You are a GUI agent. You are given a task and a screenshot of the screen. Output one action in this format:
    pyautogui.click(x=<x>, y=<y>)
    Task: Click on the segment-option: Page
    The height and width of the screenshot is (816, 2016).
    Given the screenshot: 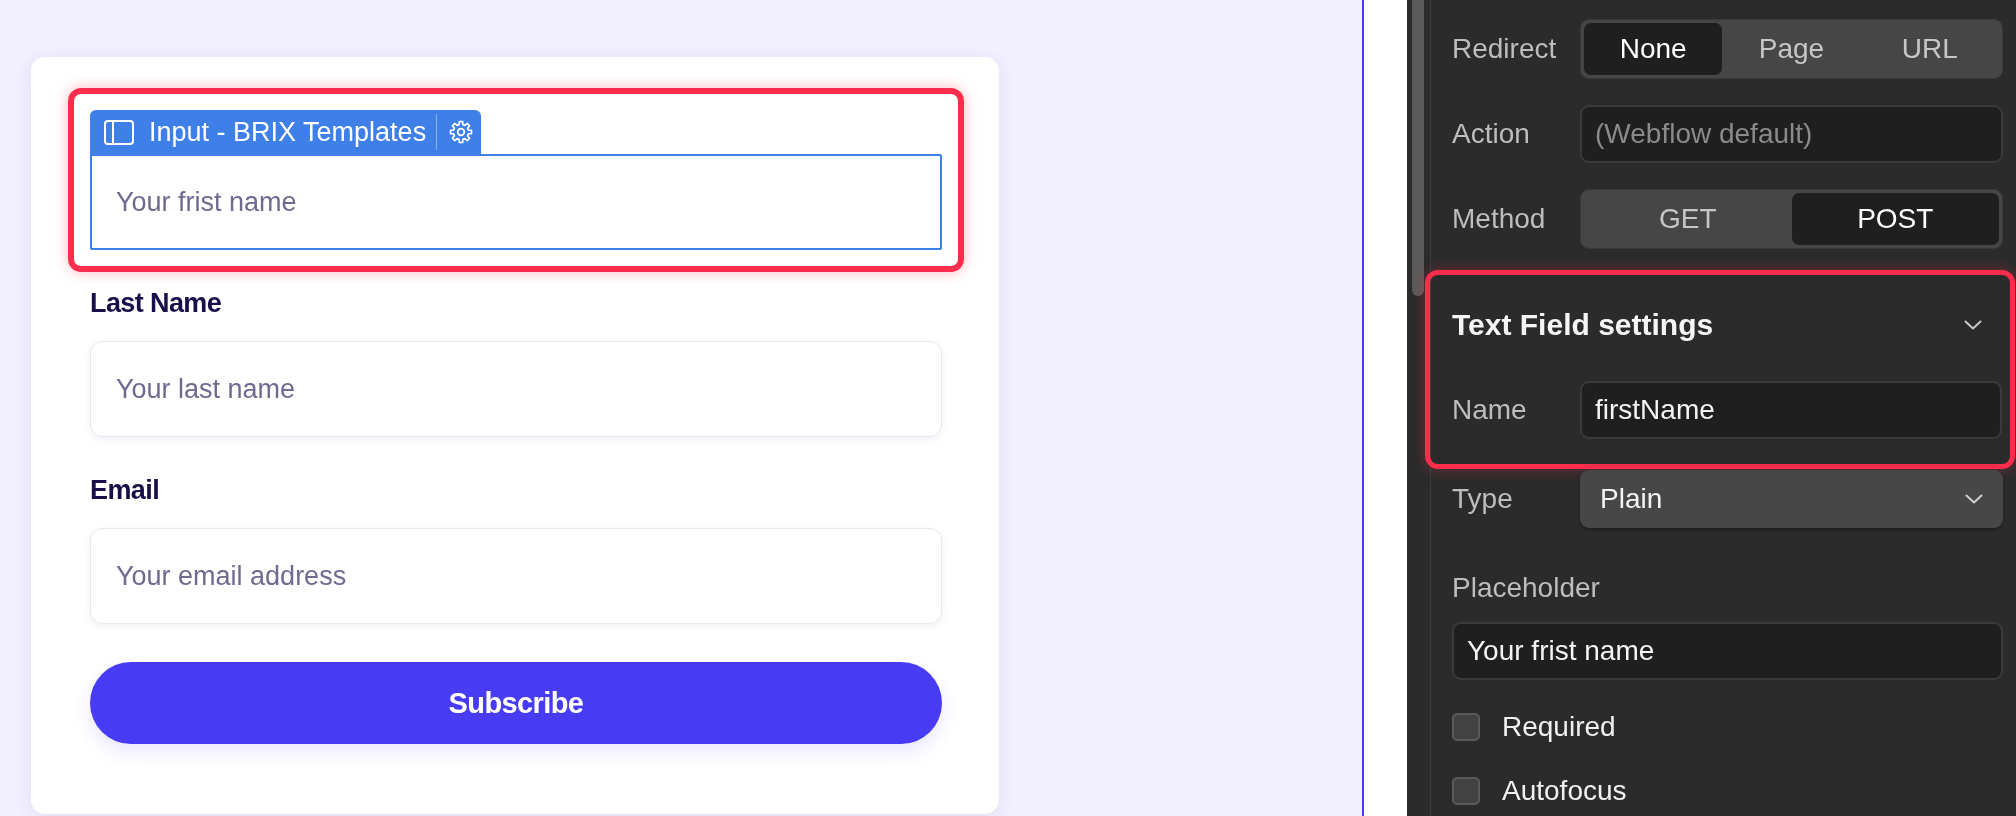 What is the action you would take?
    pyautogui.click(x=1791, y=49)
    